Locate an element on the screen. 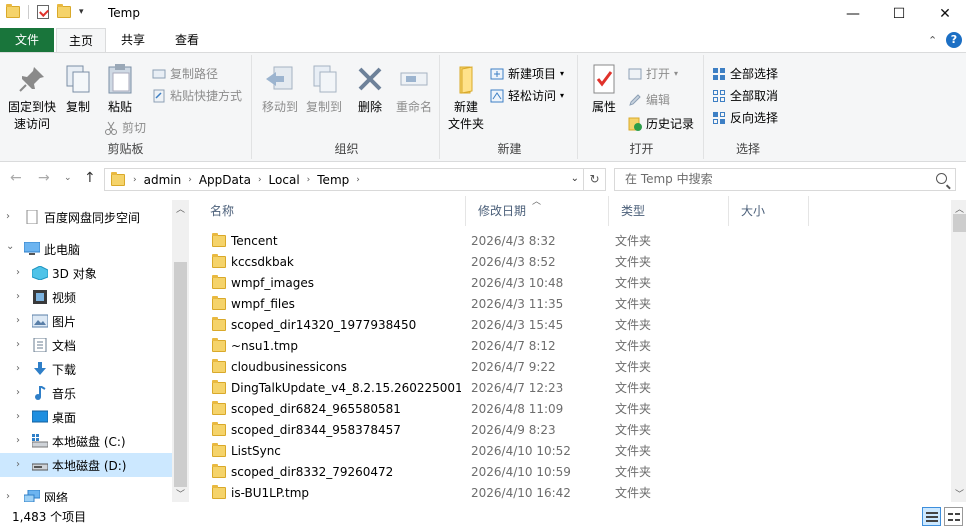 The image size is (966, 528). chevron-down-icon: ⌄ is located at coordinates (10, 246).